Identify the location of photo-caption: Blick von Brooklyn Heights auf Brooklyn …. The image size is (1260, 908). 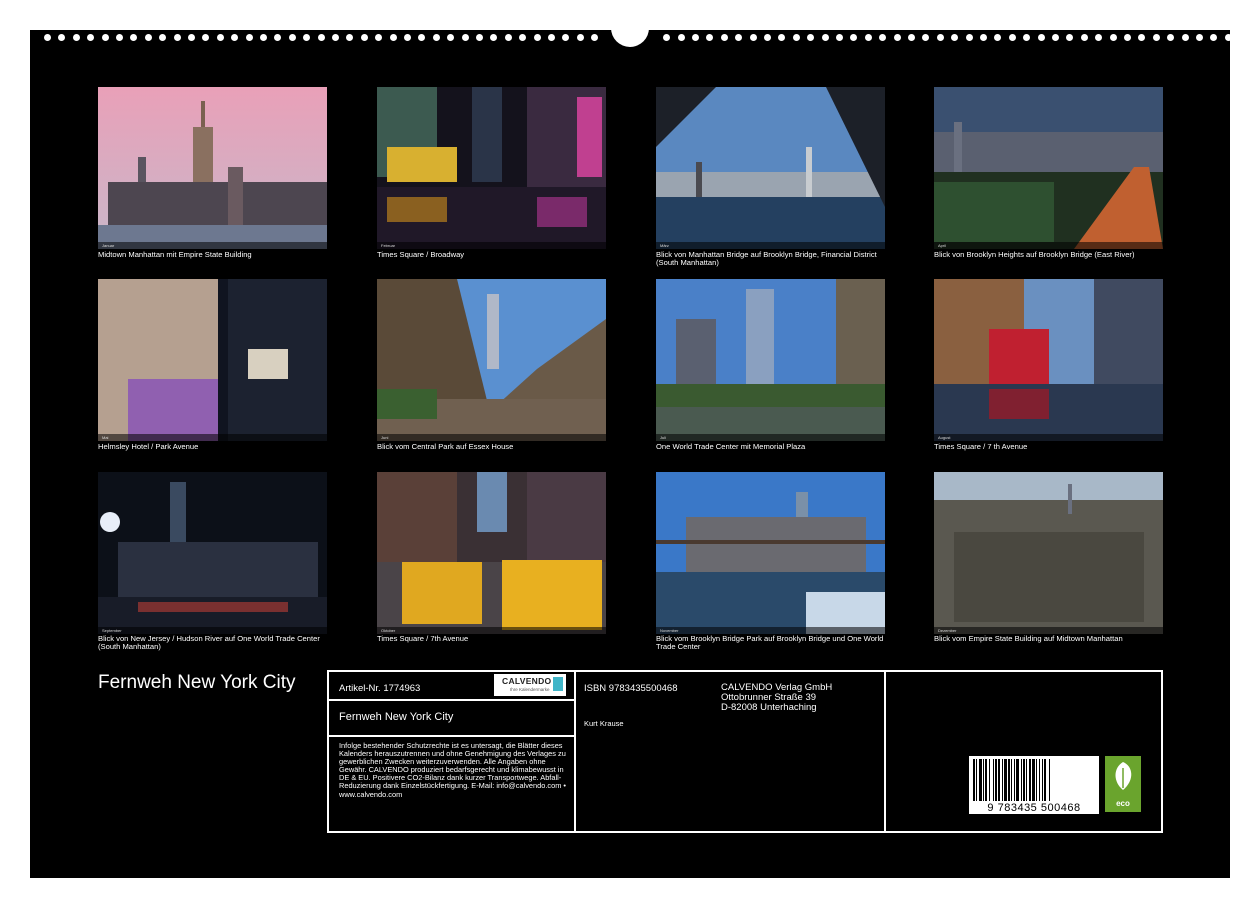
(1034, 254).